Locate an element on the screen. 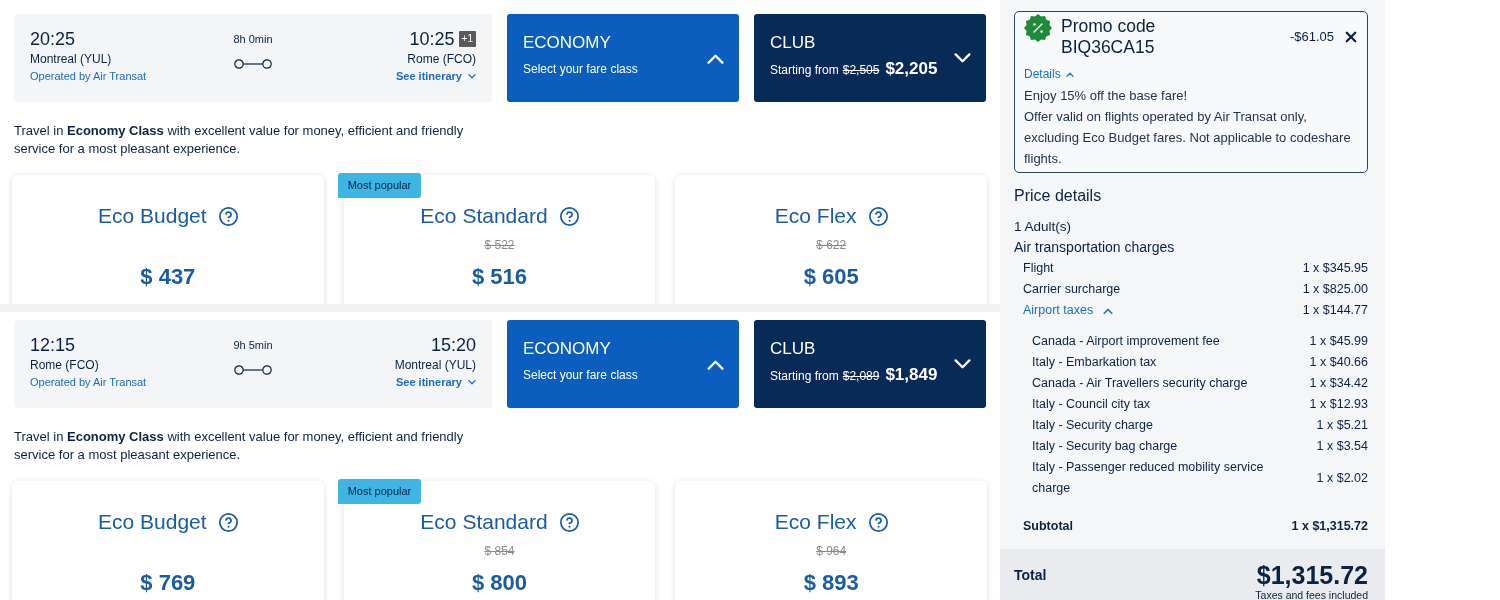 Image resolution: width=1500 pixels, height=600 pixels. close-icon is located at coordinates (1351, 37).